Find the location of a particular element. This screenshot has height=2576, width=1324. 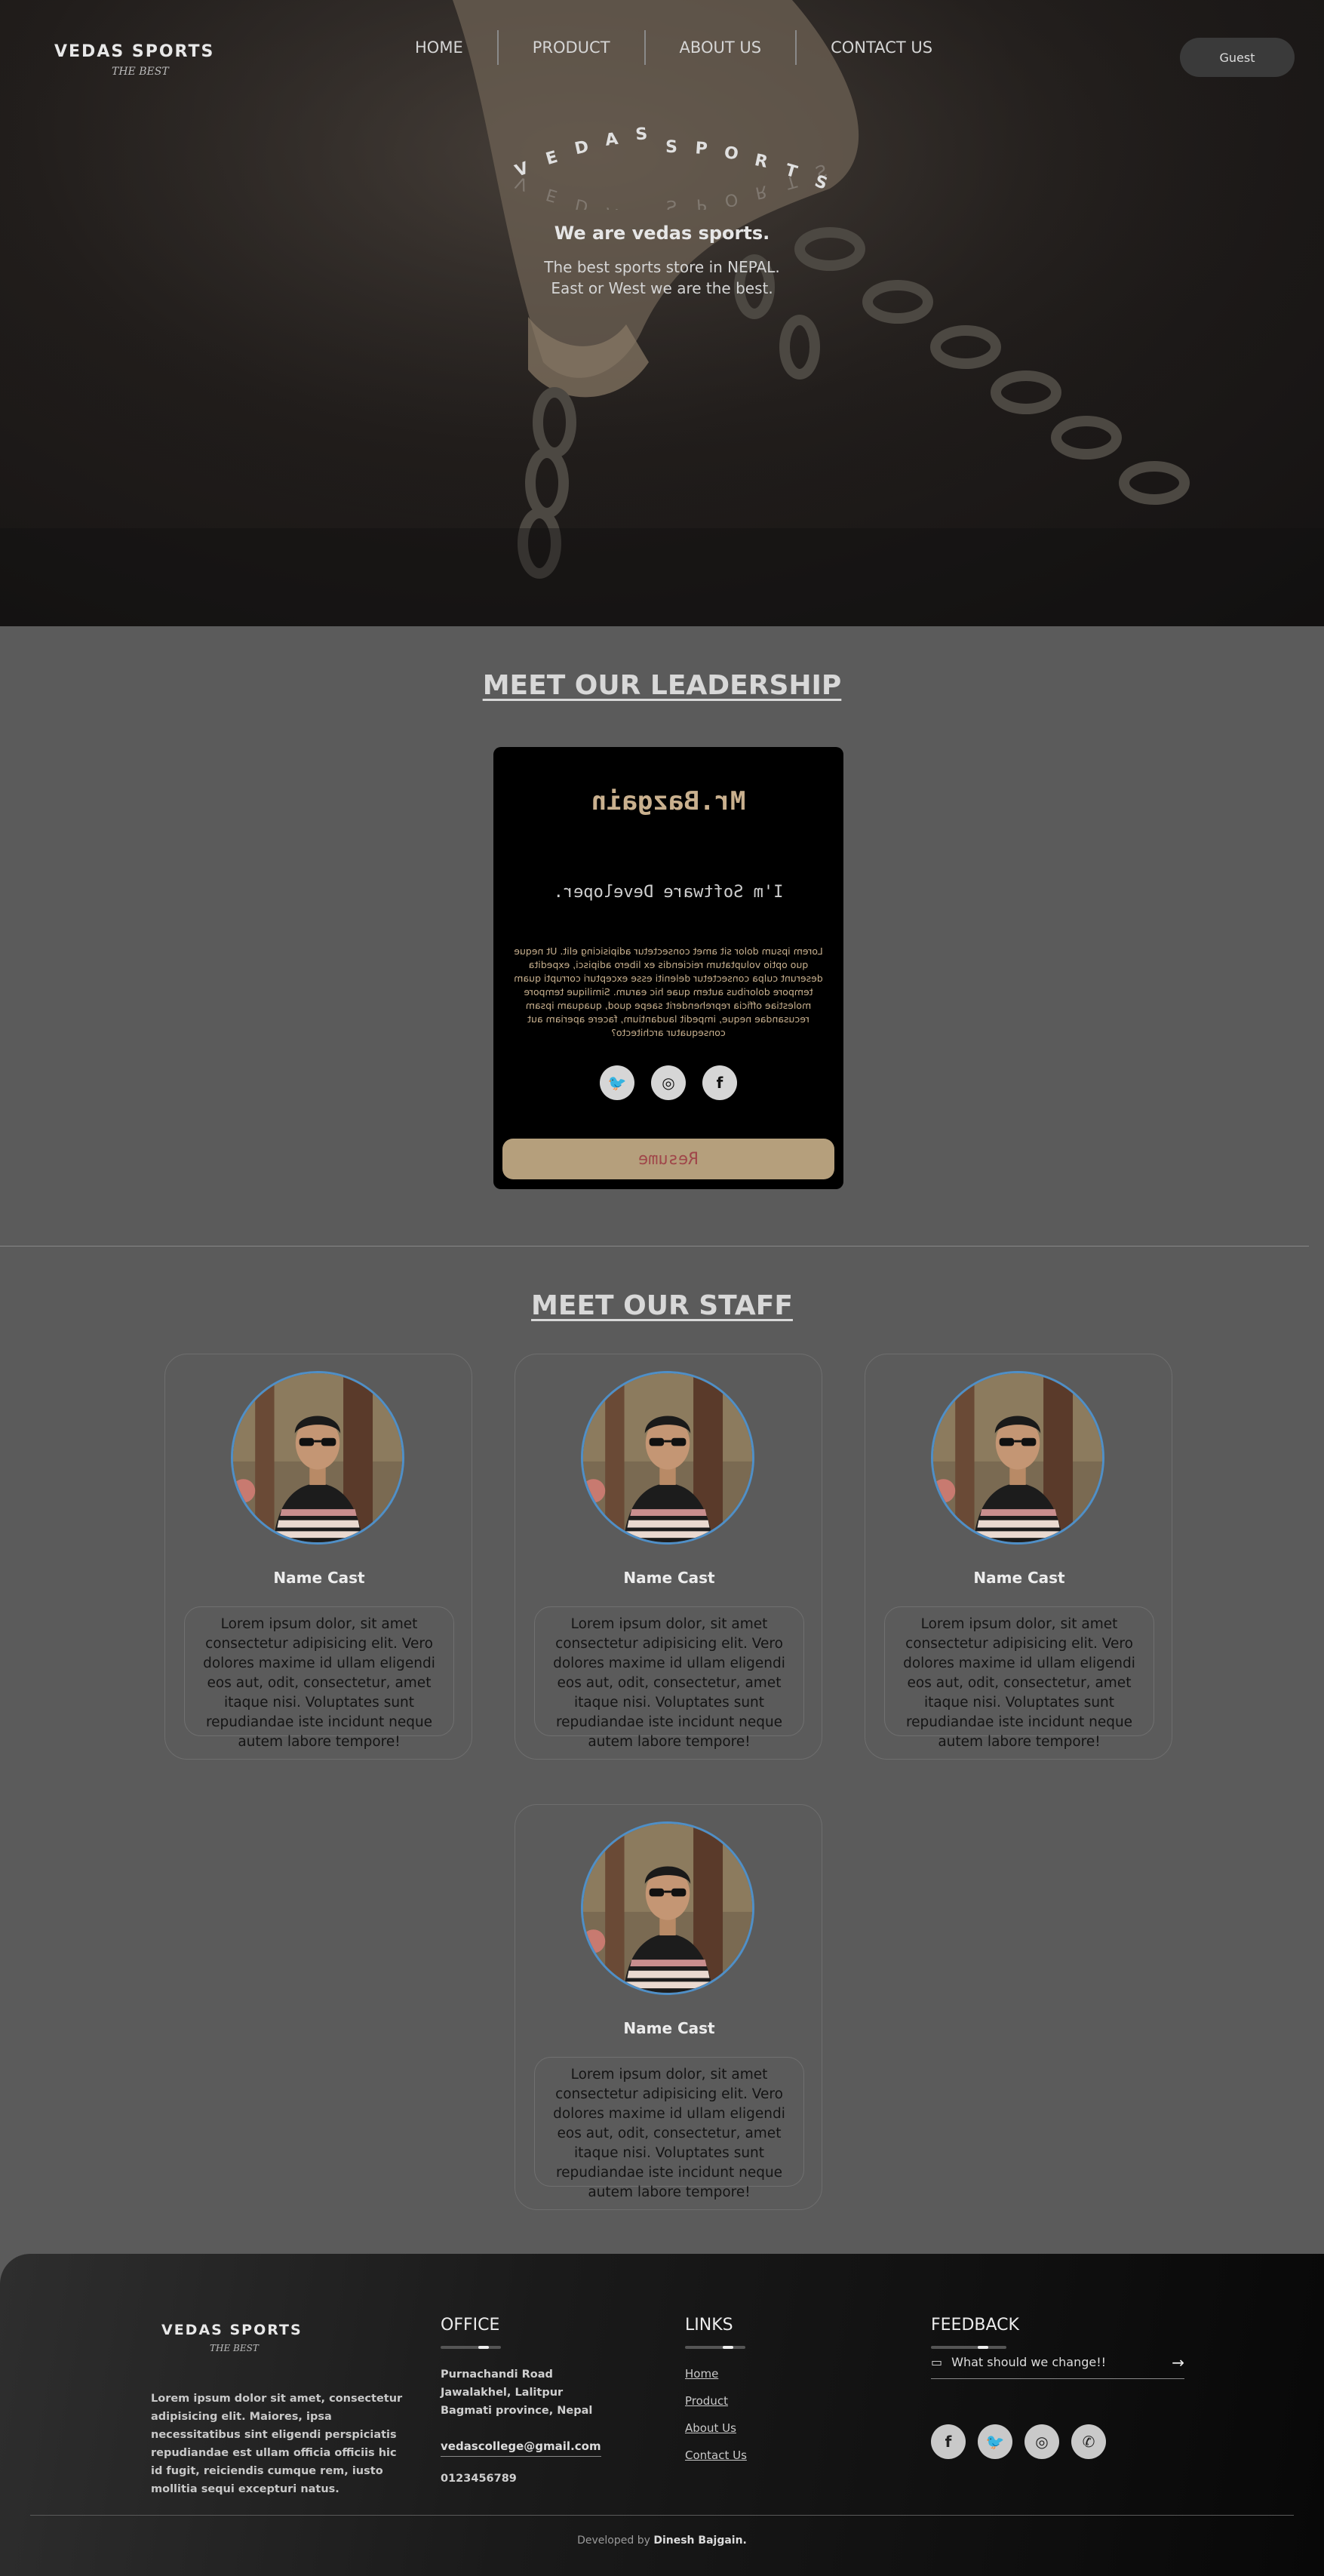

footer-link-contact-us: Contact Us is located at coordinates (716, 2455).